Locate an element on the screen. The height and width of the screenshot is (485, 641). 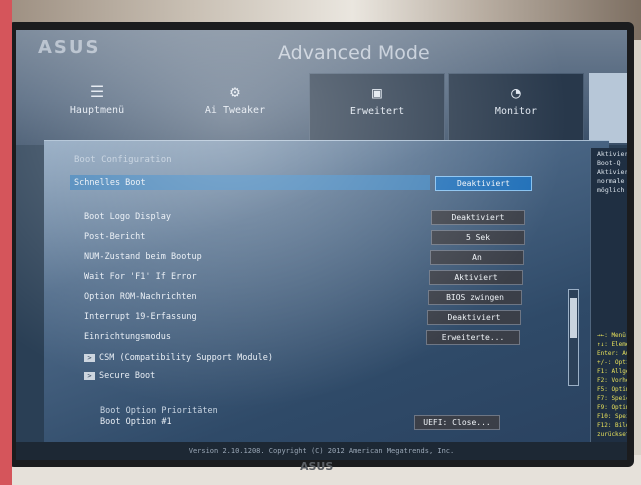
tweaker-icon: ⚙ is located at coordinates (235, 91).